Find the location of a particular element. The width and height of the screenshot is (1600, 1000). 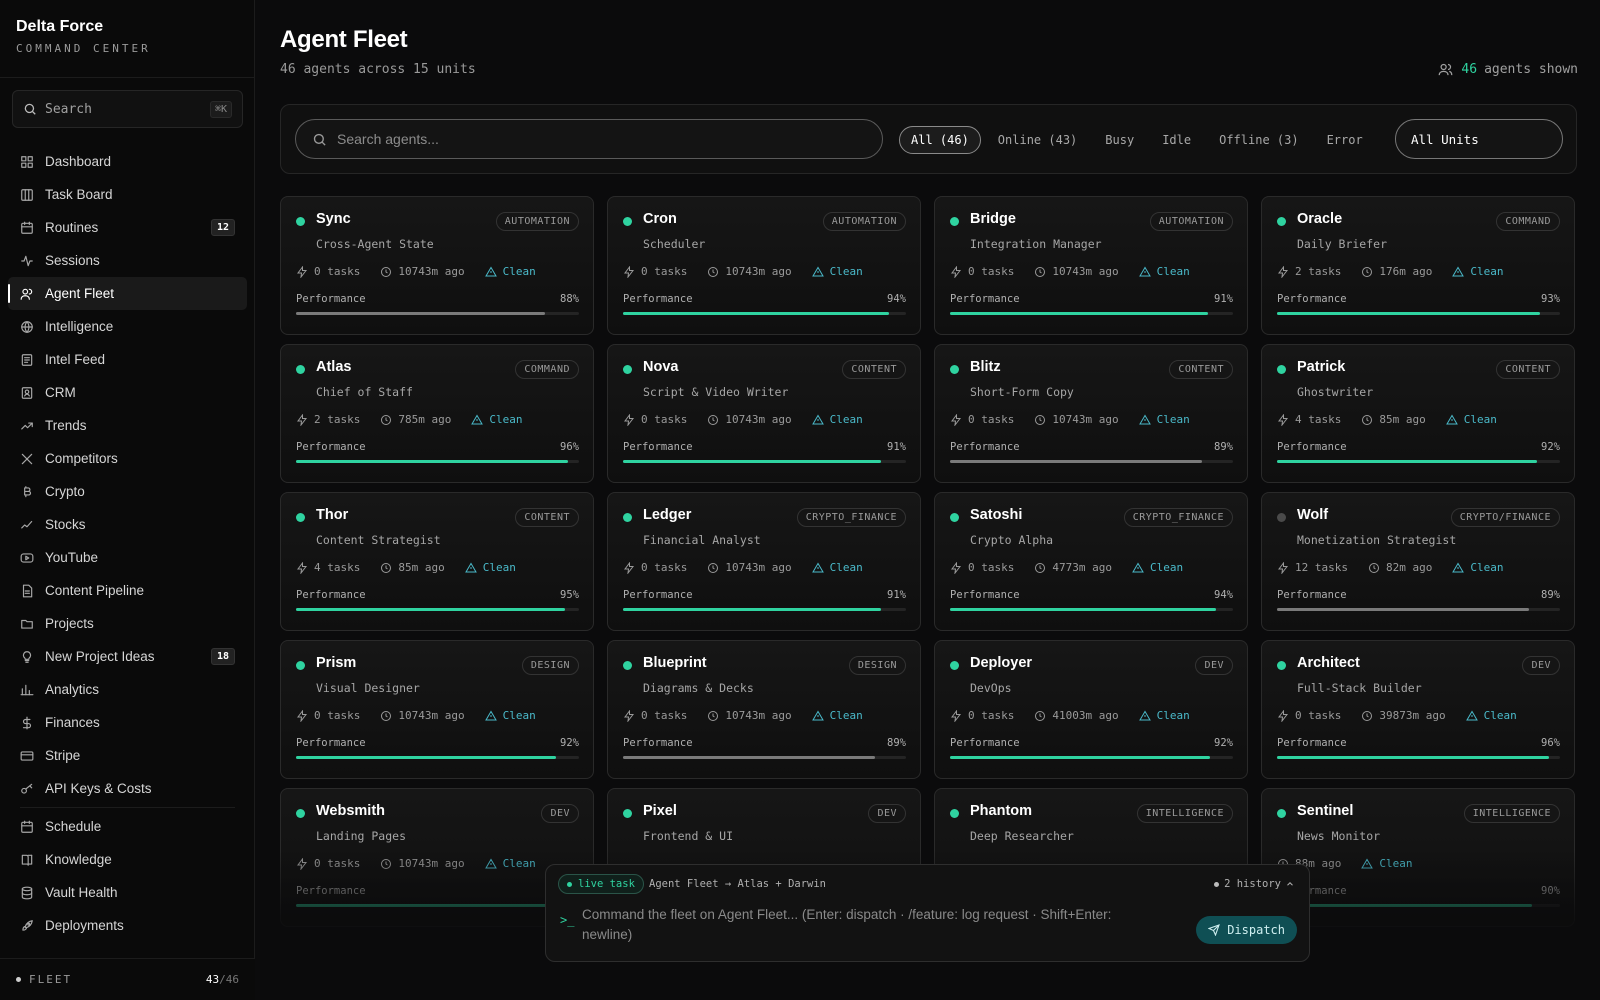

agent-meta: 0 tasks 4773m ago Clean is located at coordinates (1076, 567).